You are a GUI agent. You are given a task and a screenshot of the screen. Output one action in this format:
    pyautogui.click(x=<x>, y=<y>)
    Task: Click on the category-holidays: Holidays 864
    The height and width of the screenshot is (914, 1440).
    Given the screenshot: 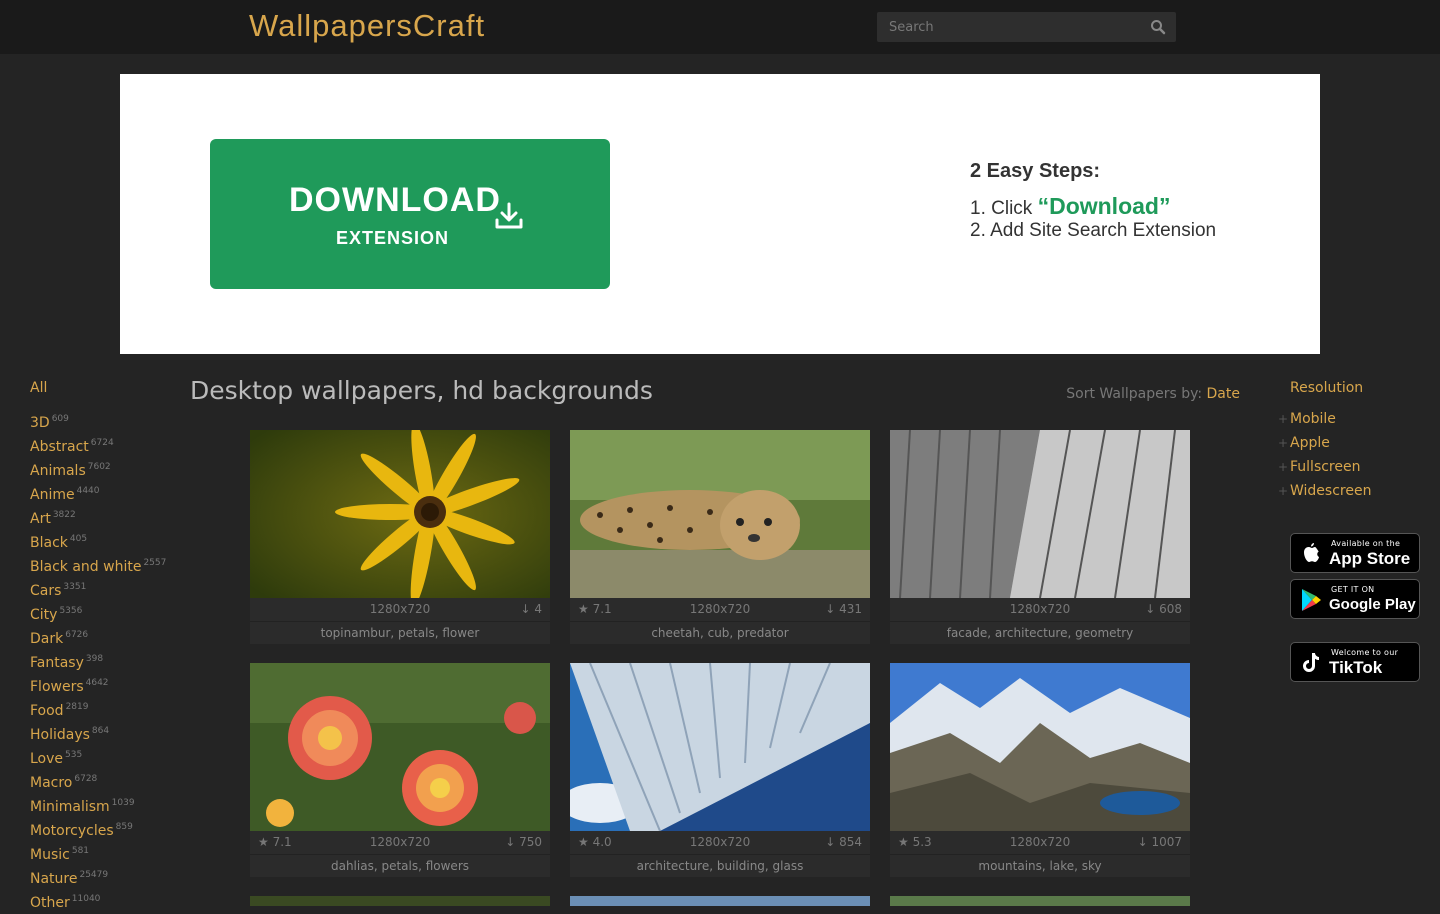 What is the action you would take?
    pyautogui.click(x=105, y=732)
    